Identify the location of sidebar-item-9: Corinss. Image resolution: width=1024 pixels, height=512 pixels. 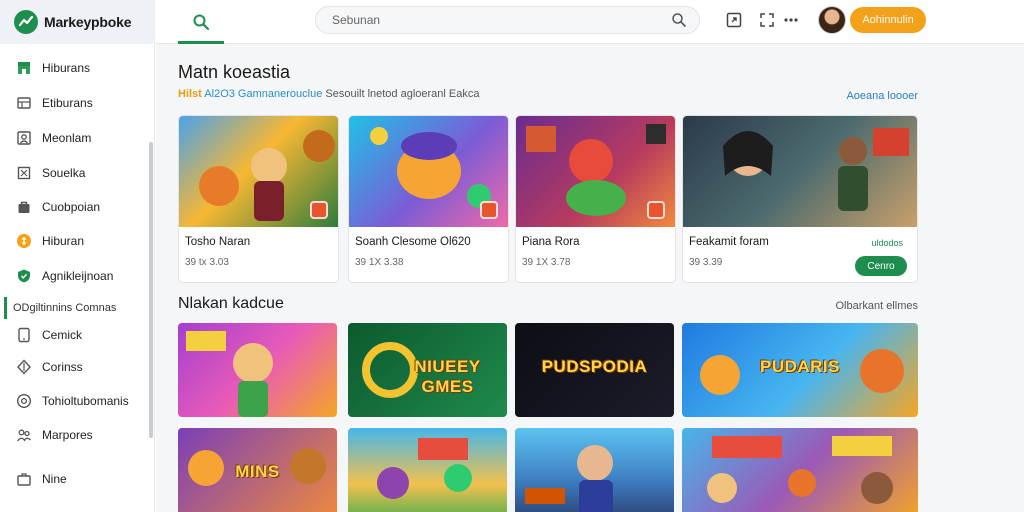
(75, 367).